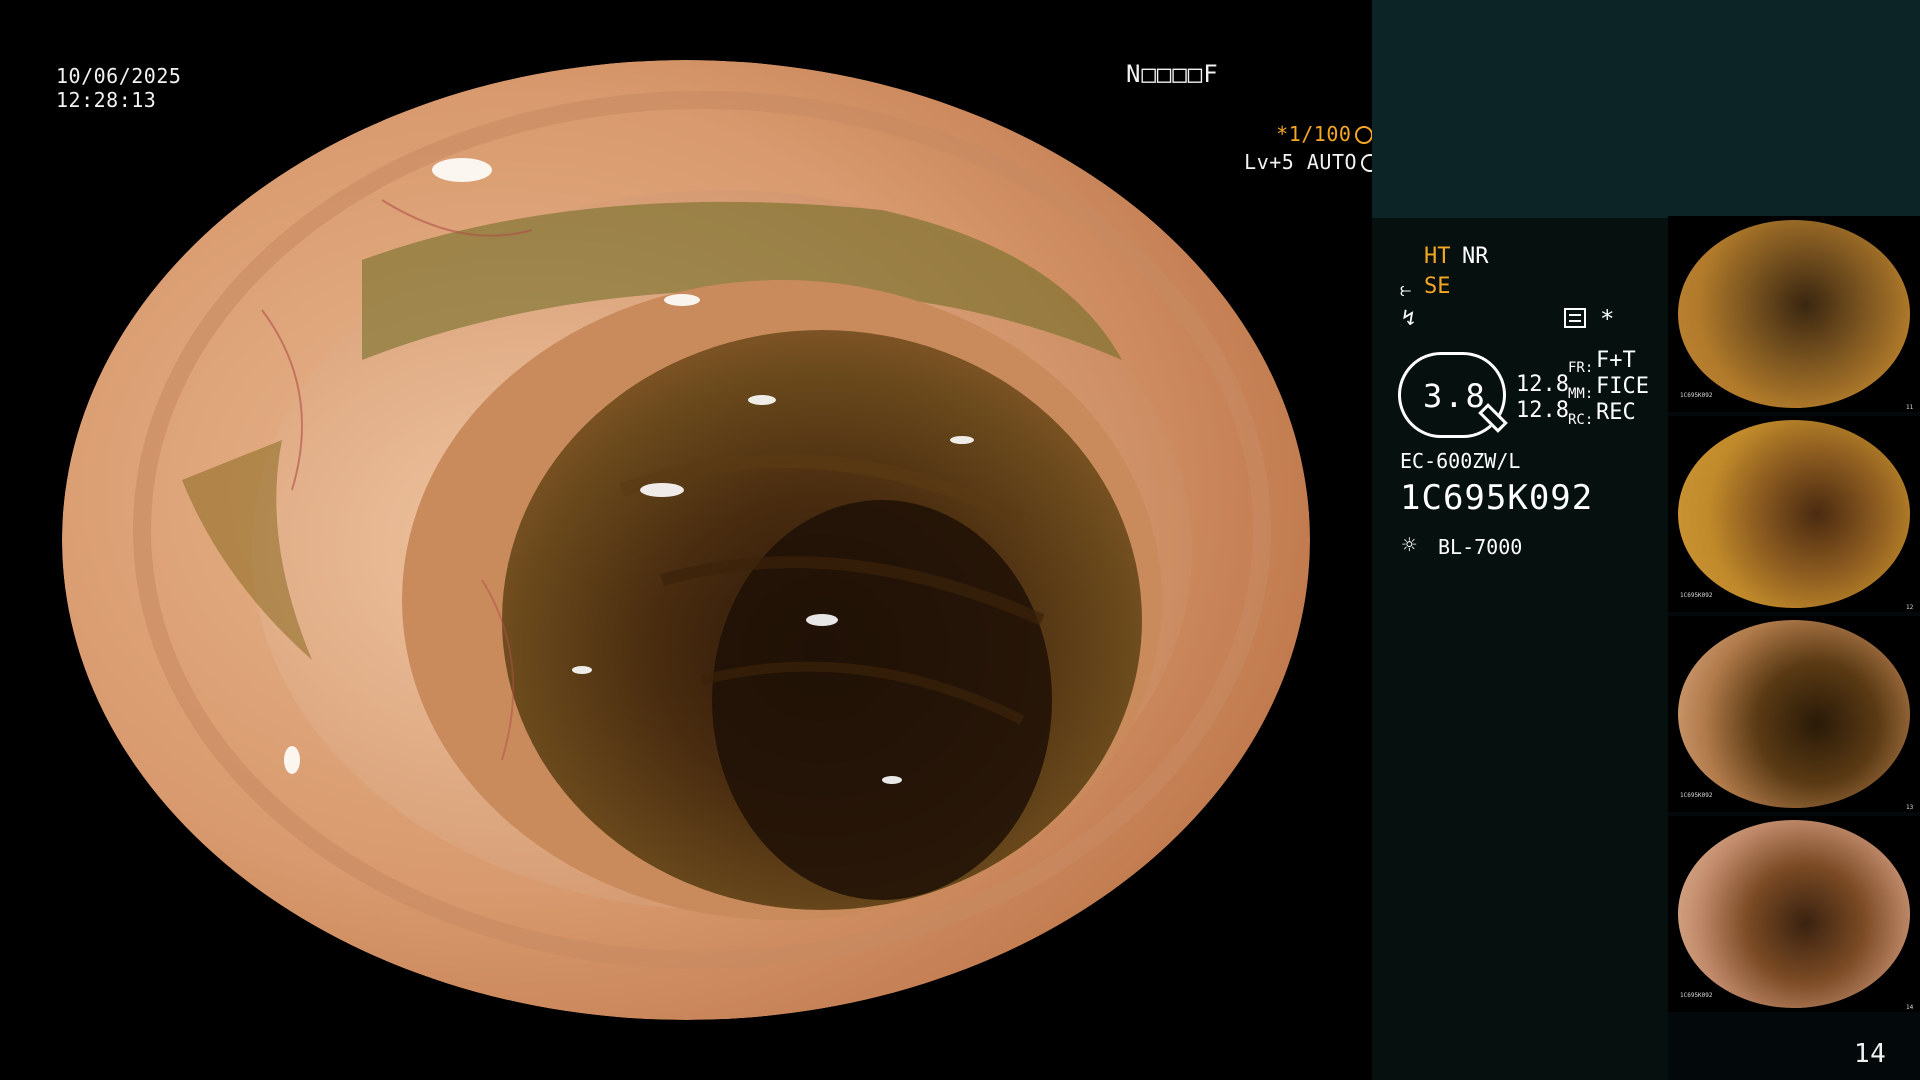  Describe the element at coordinates (1581, 394) in the screenshot. I see `mm-label: MM:` at that location.